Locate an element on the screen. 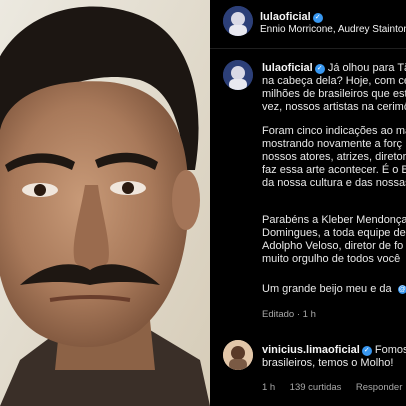  caption-line: Parabéns a Kleber Mendonça is located at coordinates (334, 220).